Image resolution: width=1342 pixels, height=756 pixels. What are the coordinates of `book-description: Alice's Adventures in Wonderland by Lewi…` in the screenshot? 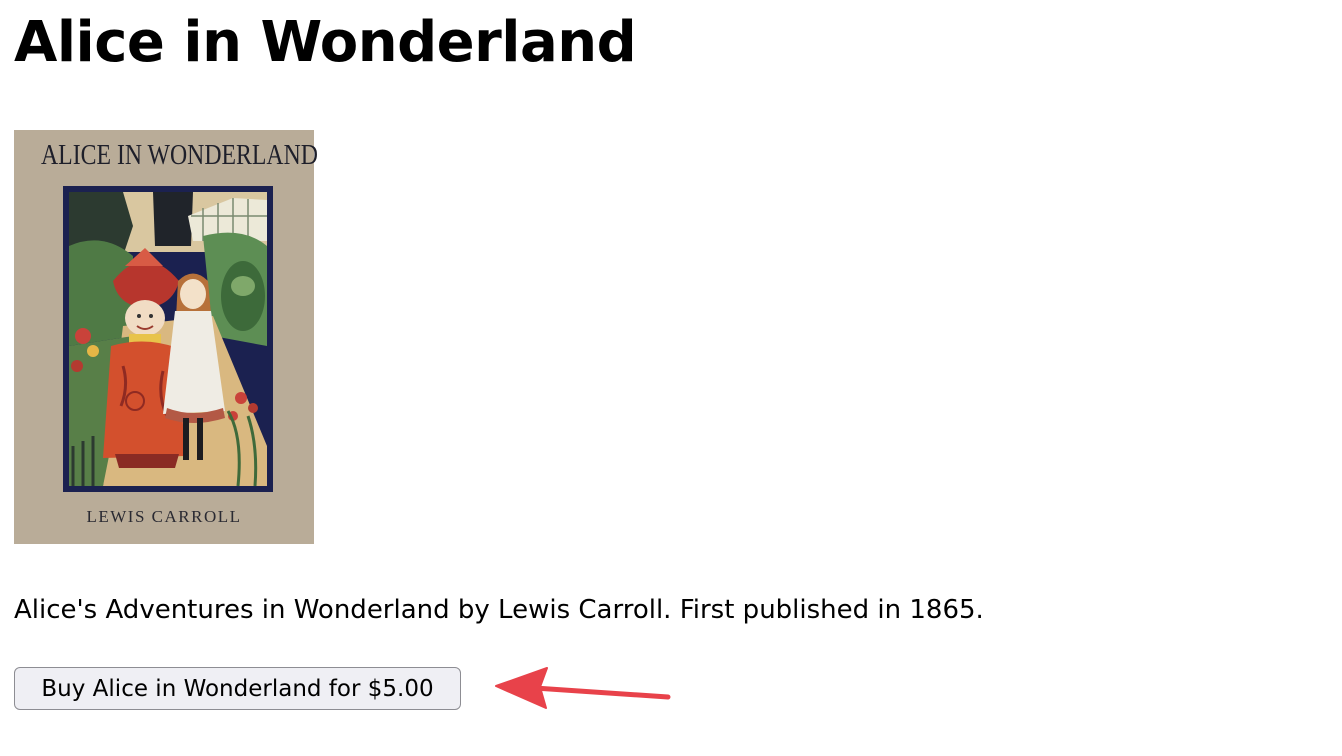 It's located at (499, 610).